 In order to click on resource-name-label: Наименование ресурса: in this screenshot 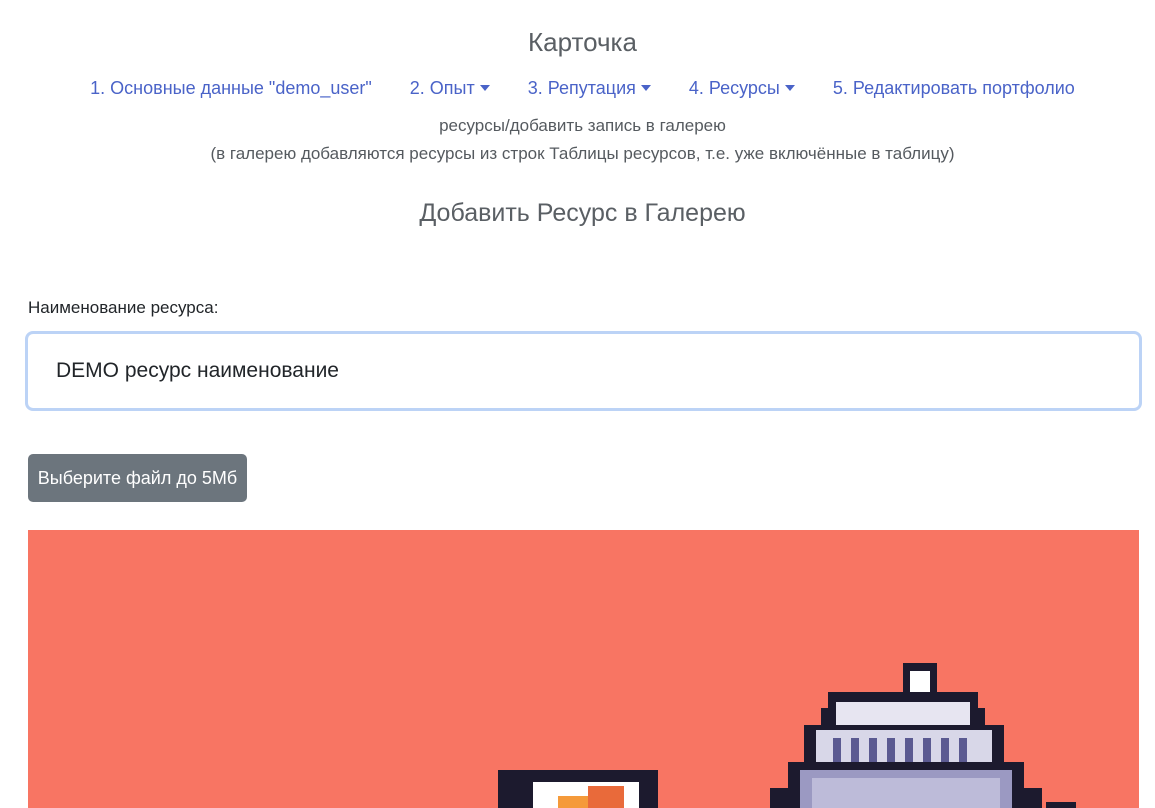, I will do `click(123, 307)`.